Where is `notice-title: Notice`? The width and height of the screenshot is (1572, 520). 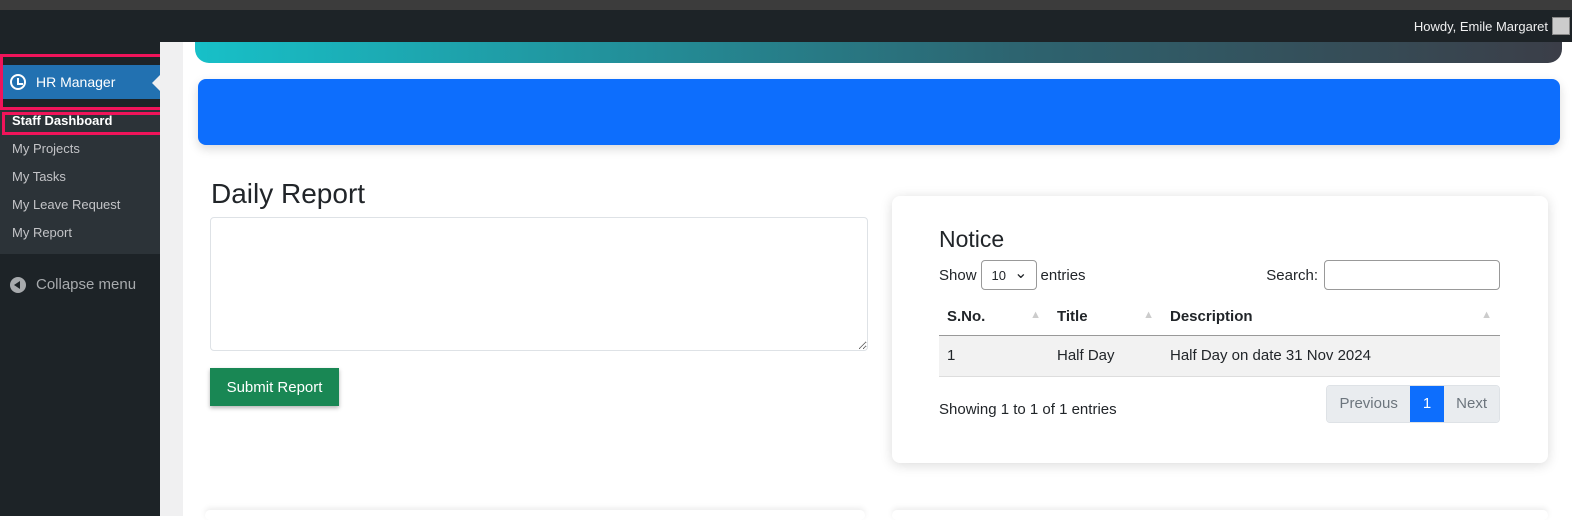 notice-title: Notice is located at coordinates (972, 239).